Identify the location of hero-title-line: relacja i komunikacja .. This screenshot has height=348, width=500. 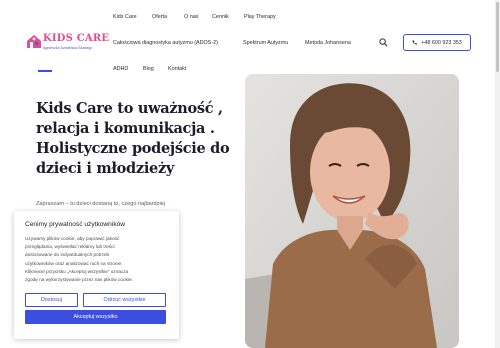
(125, 128).